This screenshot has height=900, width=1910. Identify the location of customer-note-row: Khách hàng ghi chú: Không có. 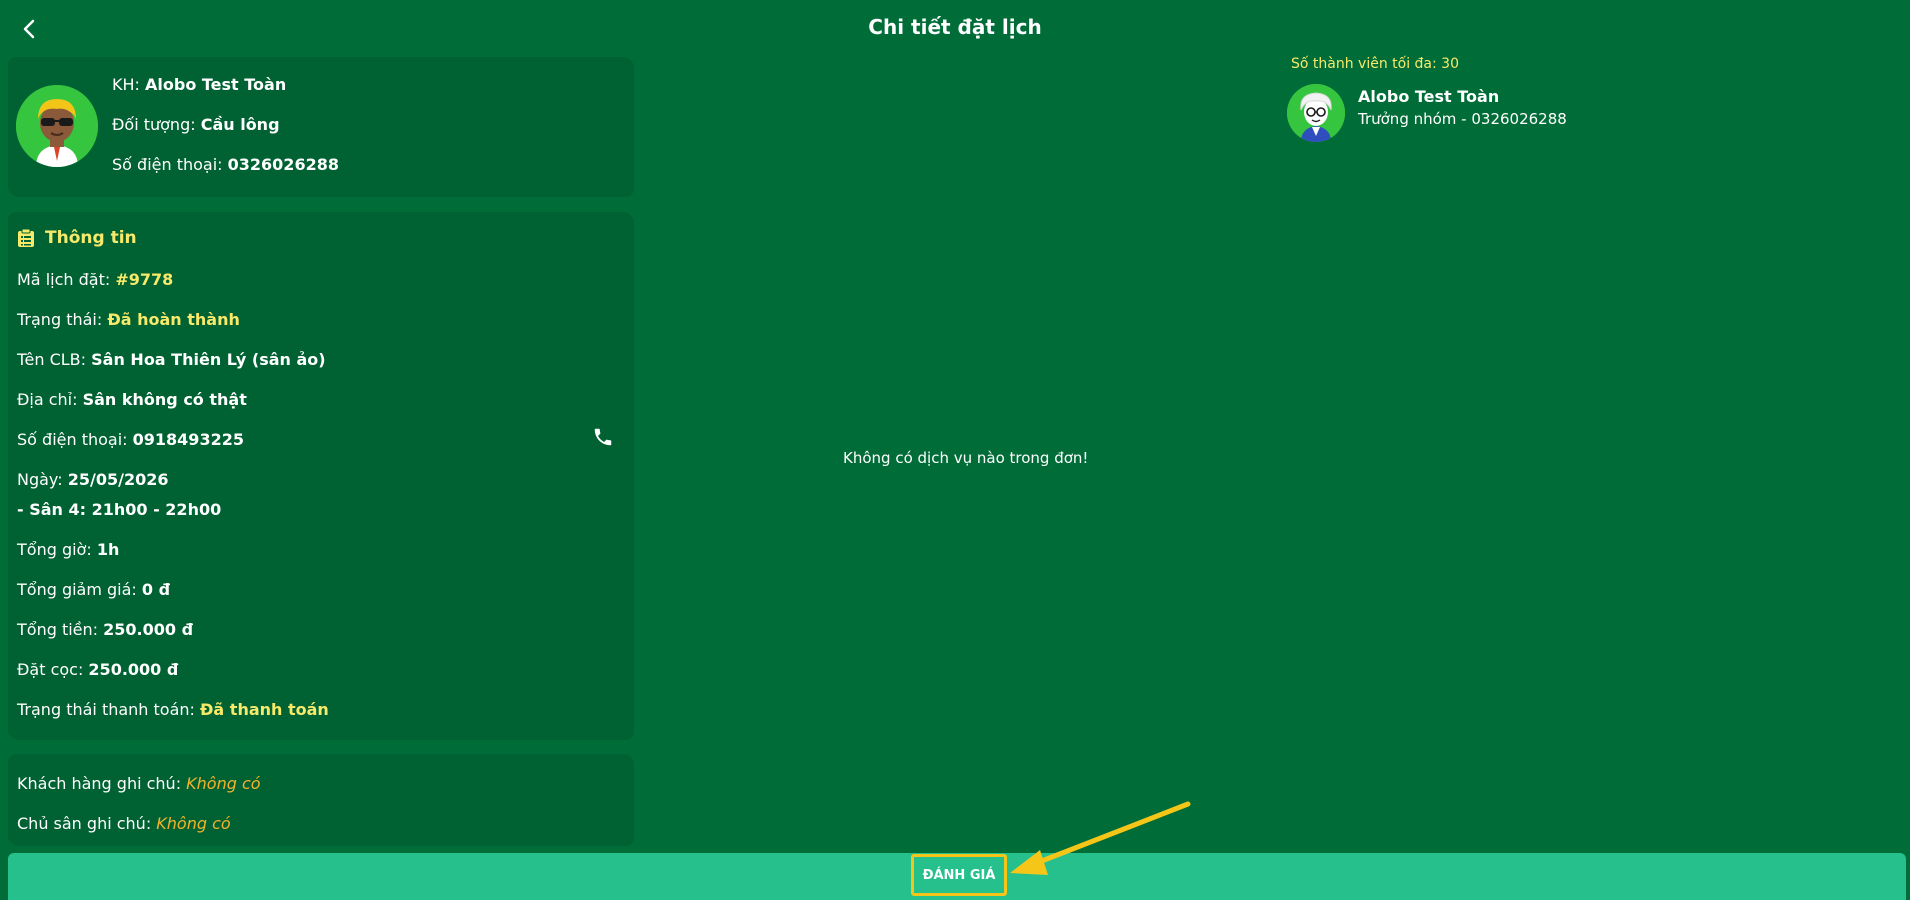
(139, 783).